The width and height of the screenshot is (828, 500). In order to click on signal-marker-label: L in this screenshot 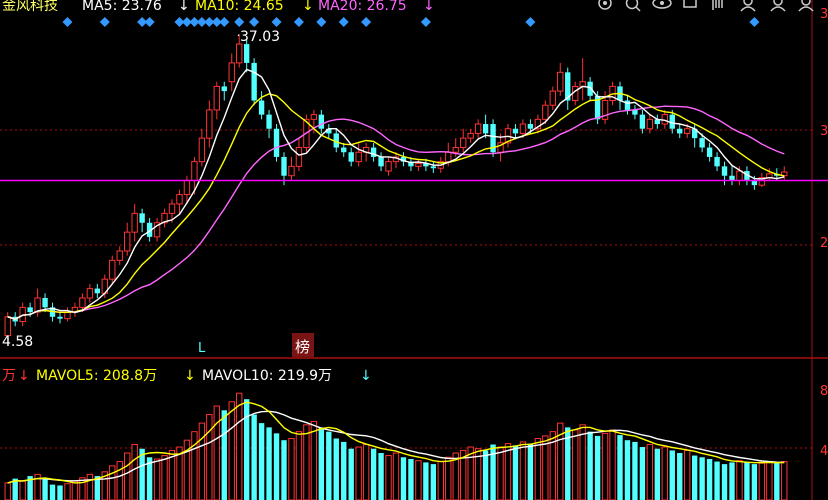, I will do `click(202, 348)`.